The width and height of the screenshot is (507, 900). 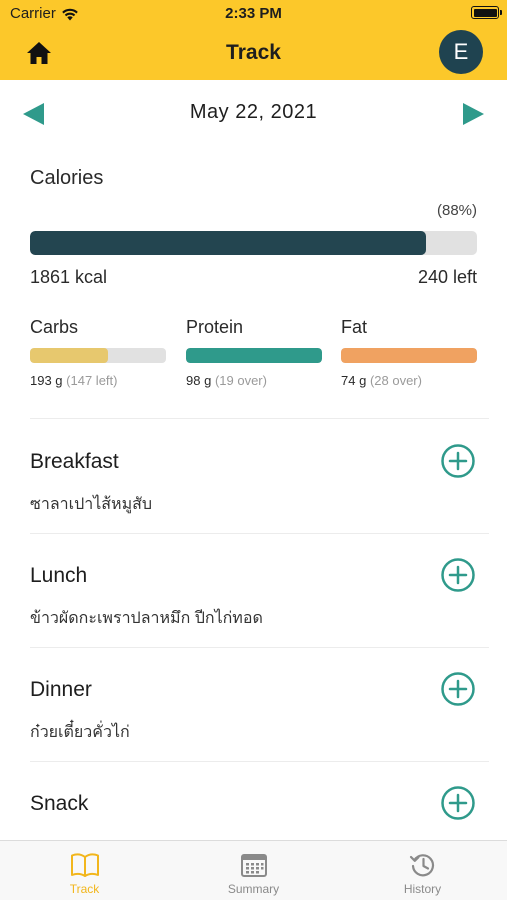 What do you see at coordinates (92, 380) in the screenshot?
I see `macro-note: (147 left)` at bounding box center [92, 380].